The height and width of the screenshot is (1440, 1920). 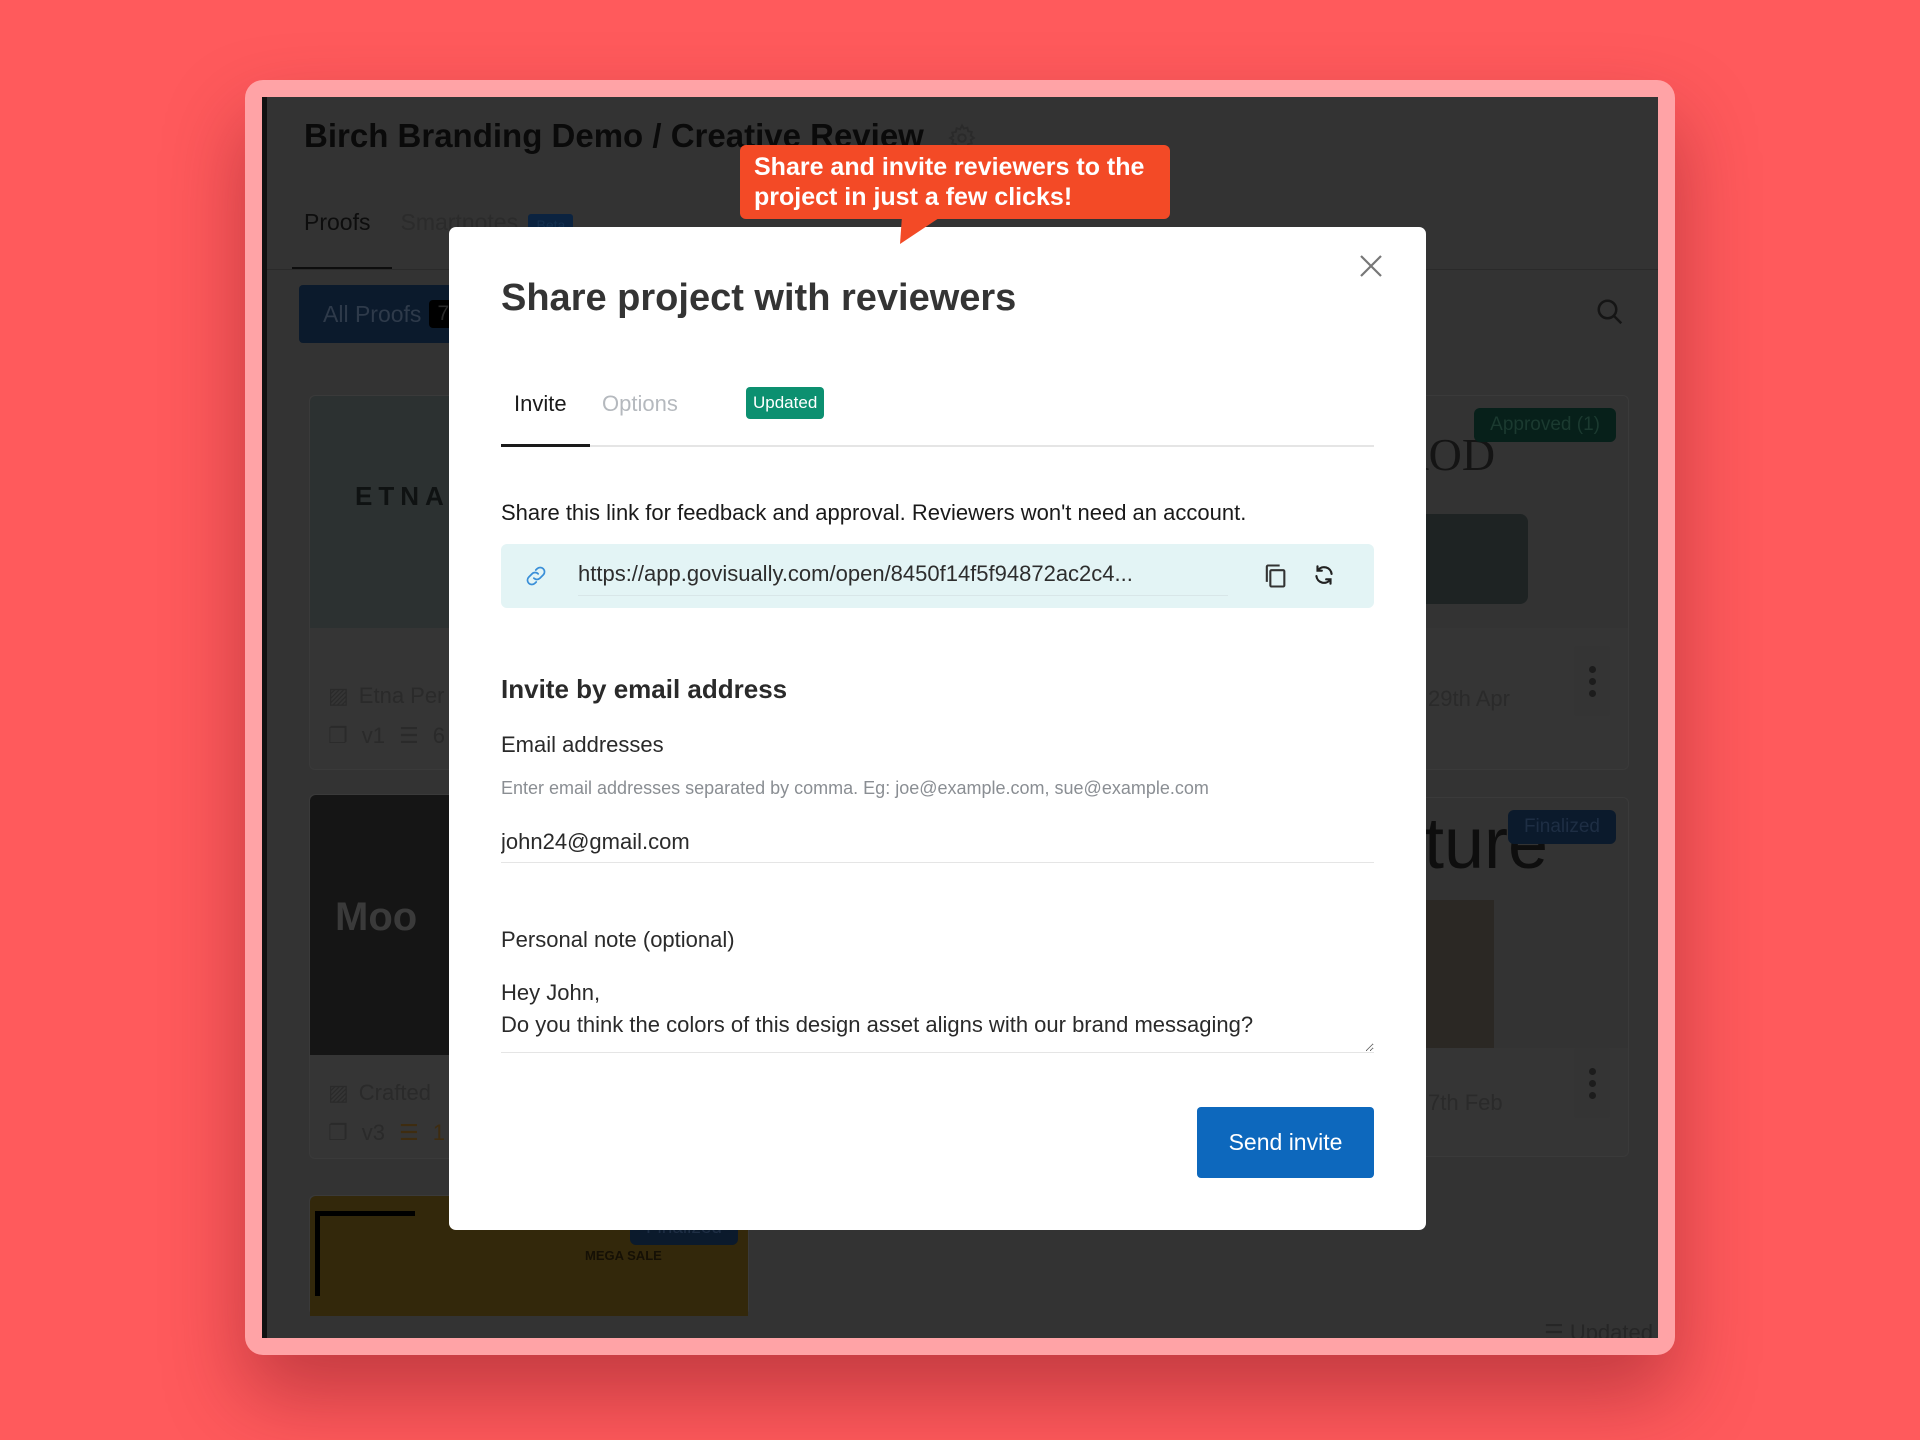 I want to click on tab-proofs: Proofs, so click(x=337, y=222).